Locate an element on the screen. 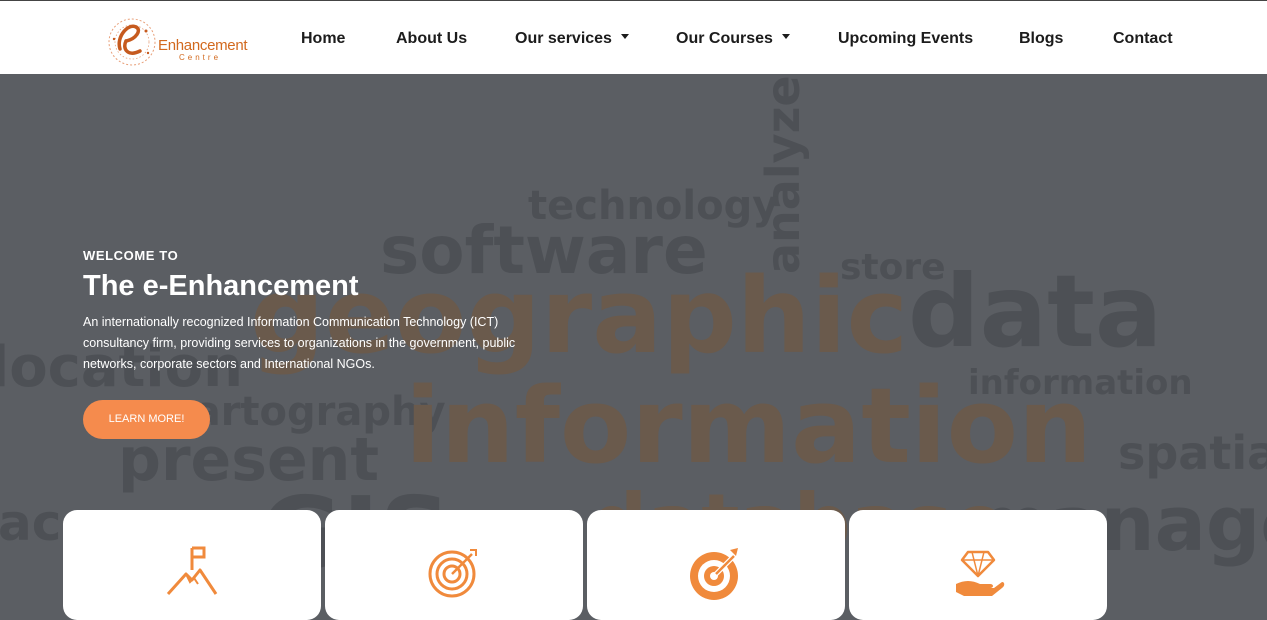 This screenshot has height=620, width=1267. mountain-flag-icon is located at coordinates (192, 571).